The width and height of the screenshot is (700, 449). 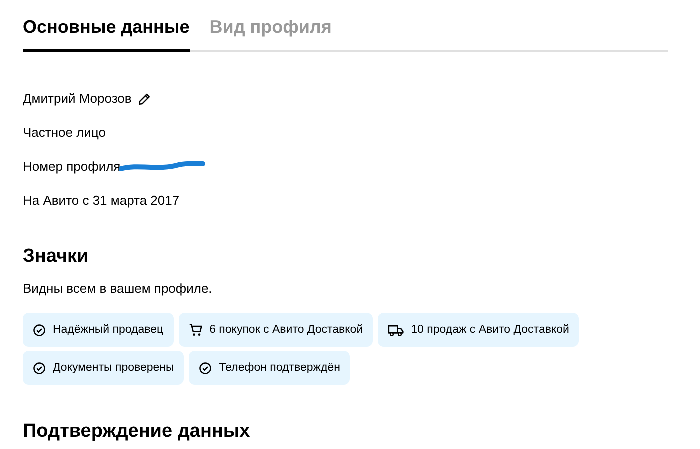 I want to click on profile-name: Дмитрий Морозов, so click(x=77, y=99).